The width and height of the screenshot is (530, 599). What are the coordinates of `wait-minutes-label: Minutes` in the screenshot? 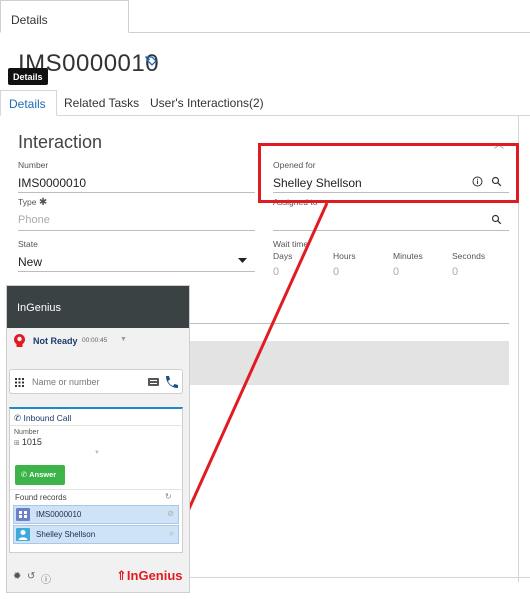 It's located at (408, 256).